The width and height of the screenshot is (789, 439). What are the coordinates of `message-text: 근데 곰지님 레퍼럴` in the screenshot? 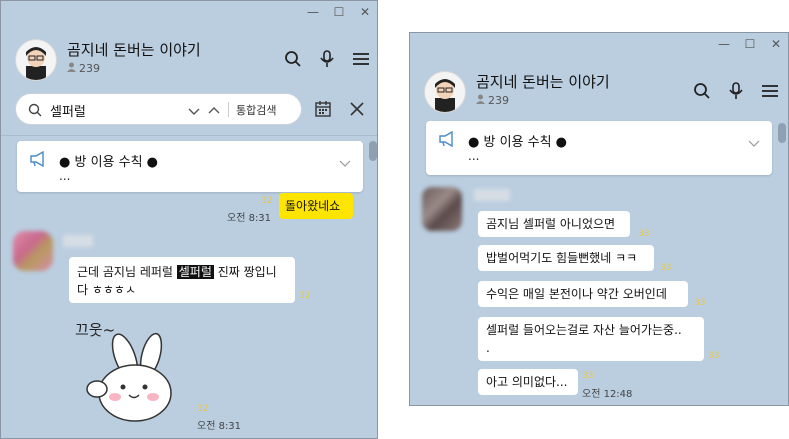 It's located at (127, 272).